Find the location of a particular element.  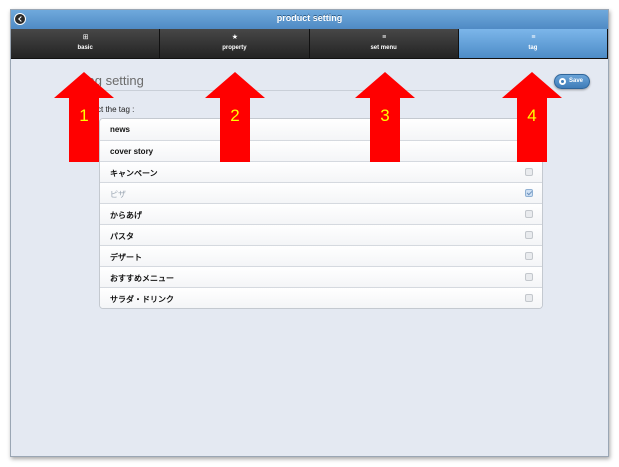

tag-row: パスタ is located at coordinates (321, 234).